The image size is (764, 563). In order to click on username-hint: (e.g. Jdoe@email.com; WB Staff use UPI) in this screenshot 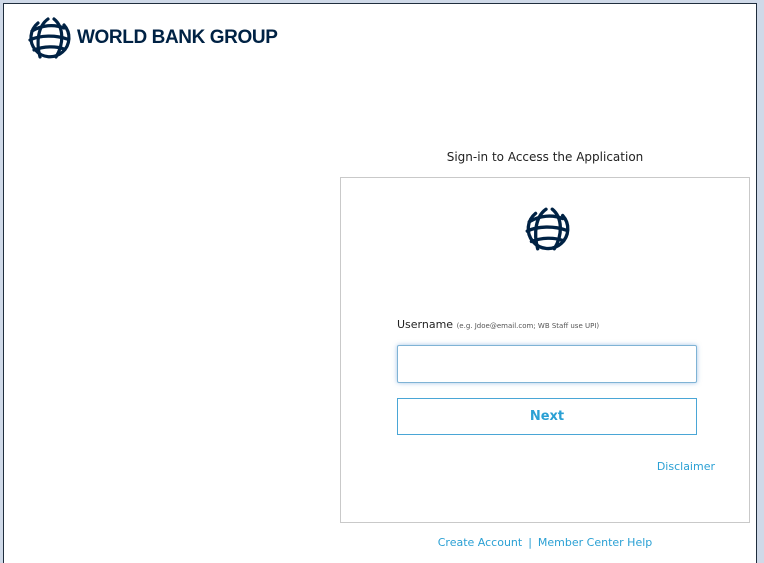, I will do `click(528, 326)`.